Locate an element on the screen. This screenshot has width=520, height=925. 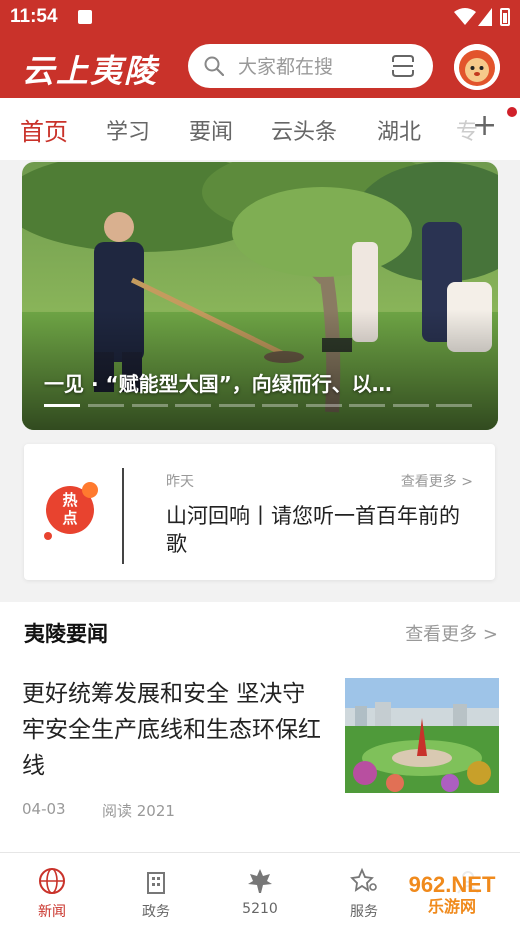
hot-headline: 山河回响丨请您听一首百年前的歌 is located at coordinates (321, 530).